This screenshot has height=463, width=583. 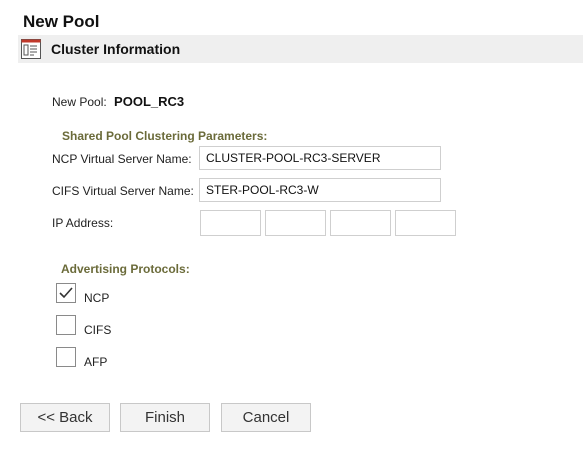 I want to click on finish-button: Finish, so click(x=165, y=417).